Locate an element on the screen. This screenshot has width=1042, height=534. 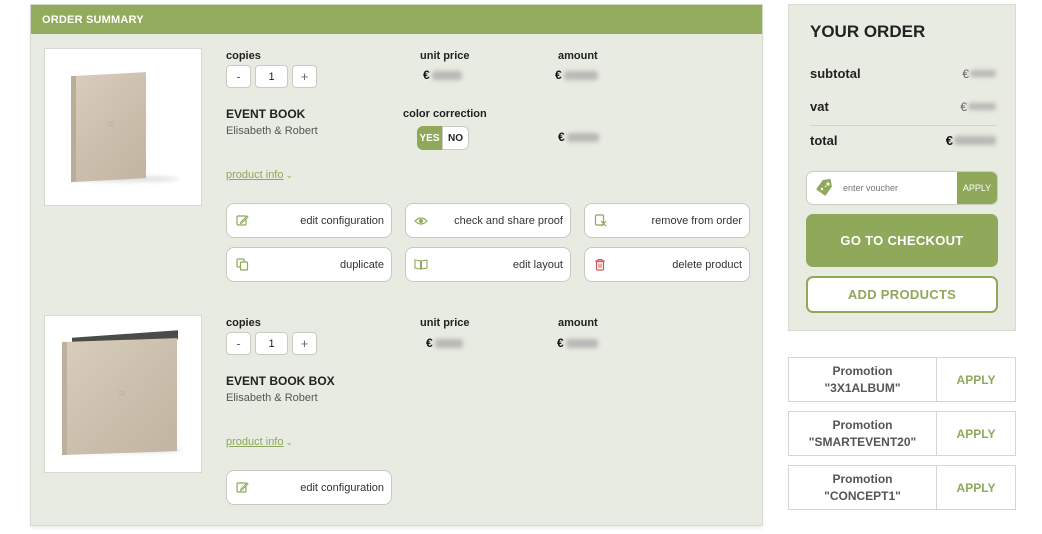
eye-icon is located at coordinates (421, 221).